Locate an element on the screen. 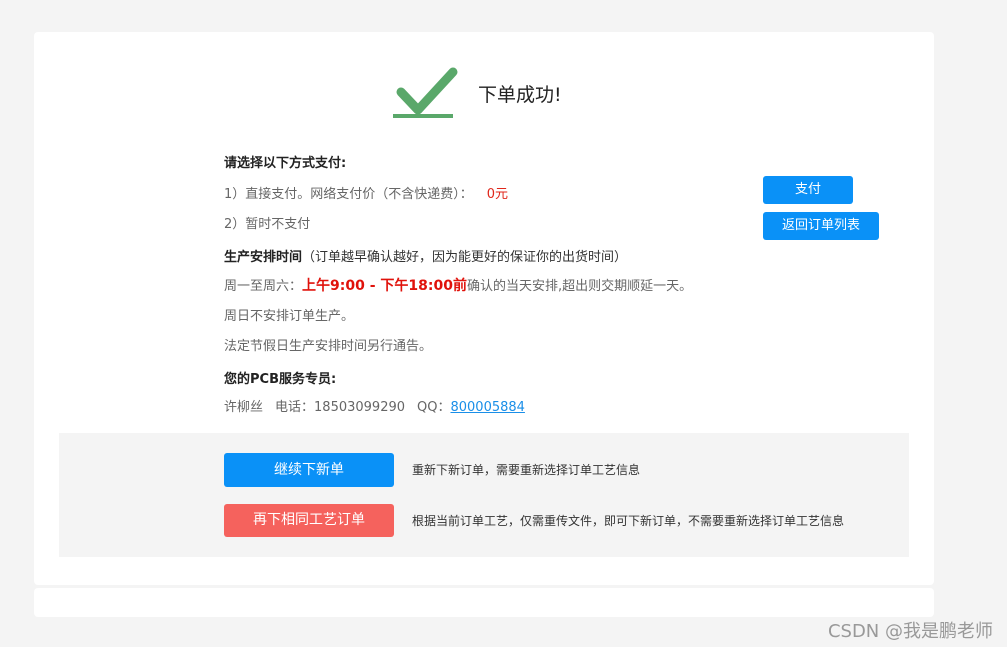 The image size is (1007, 647). schedule-sunday-note: 周日不安排订单生产。 is located at coordinates (289, 316).